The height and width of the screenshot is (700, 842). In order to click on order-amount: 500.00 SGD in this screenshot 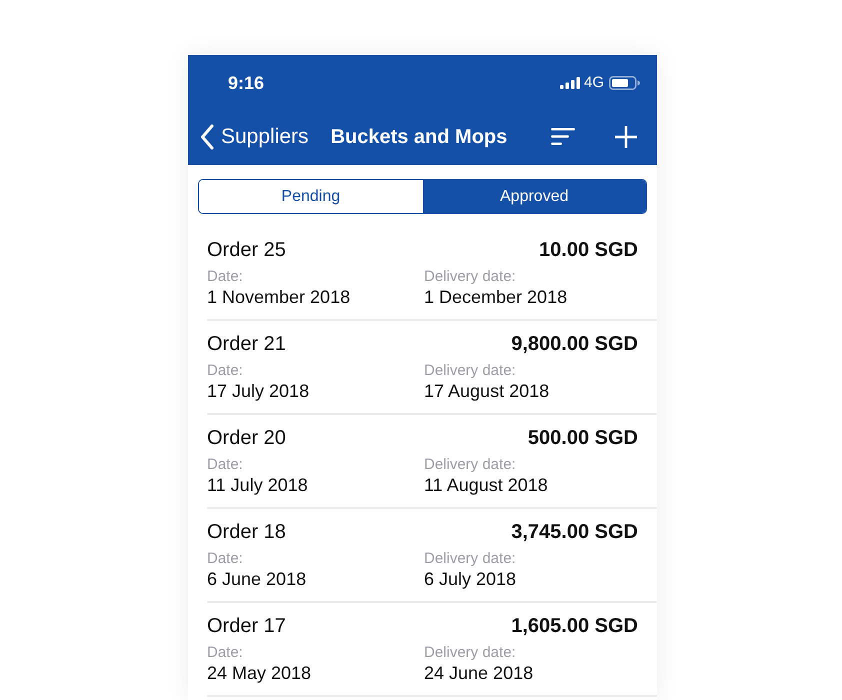, I will do `click(583, 438)`.